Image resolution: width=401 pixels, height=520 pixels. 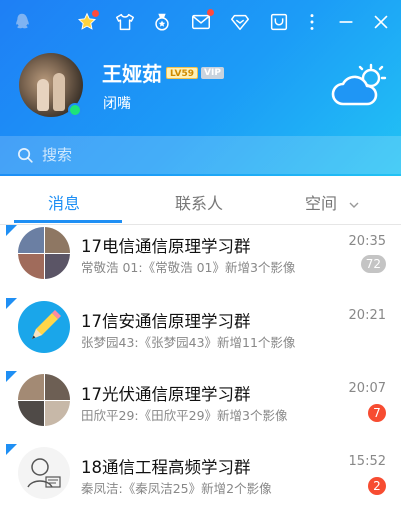 What do you see at coordinates (312, 22) in the screenshot?
I see `more-icon` at bounding box center [312, 22].